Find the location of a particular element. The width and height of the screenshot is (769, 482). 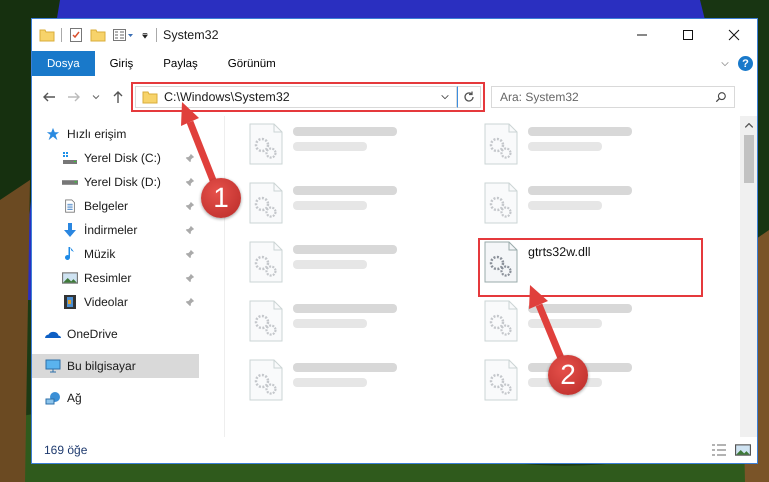

ribbon-tab: Paylaş is located at coordinates (180, 63).